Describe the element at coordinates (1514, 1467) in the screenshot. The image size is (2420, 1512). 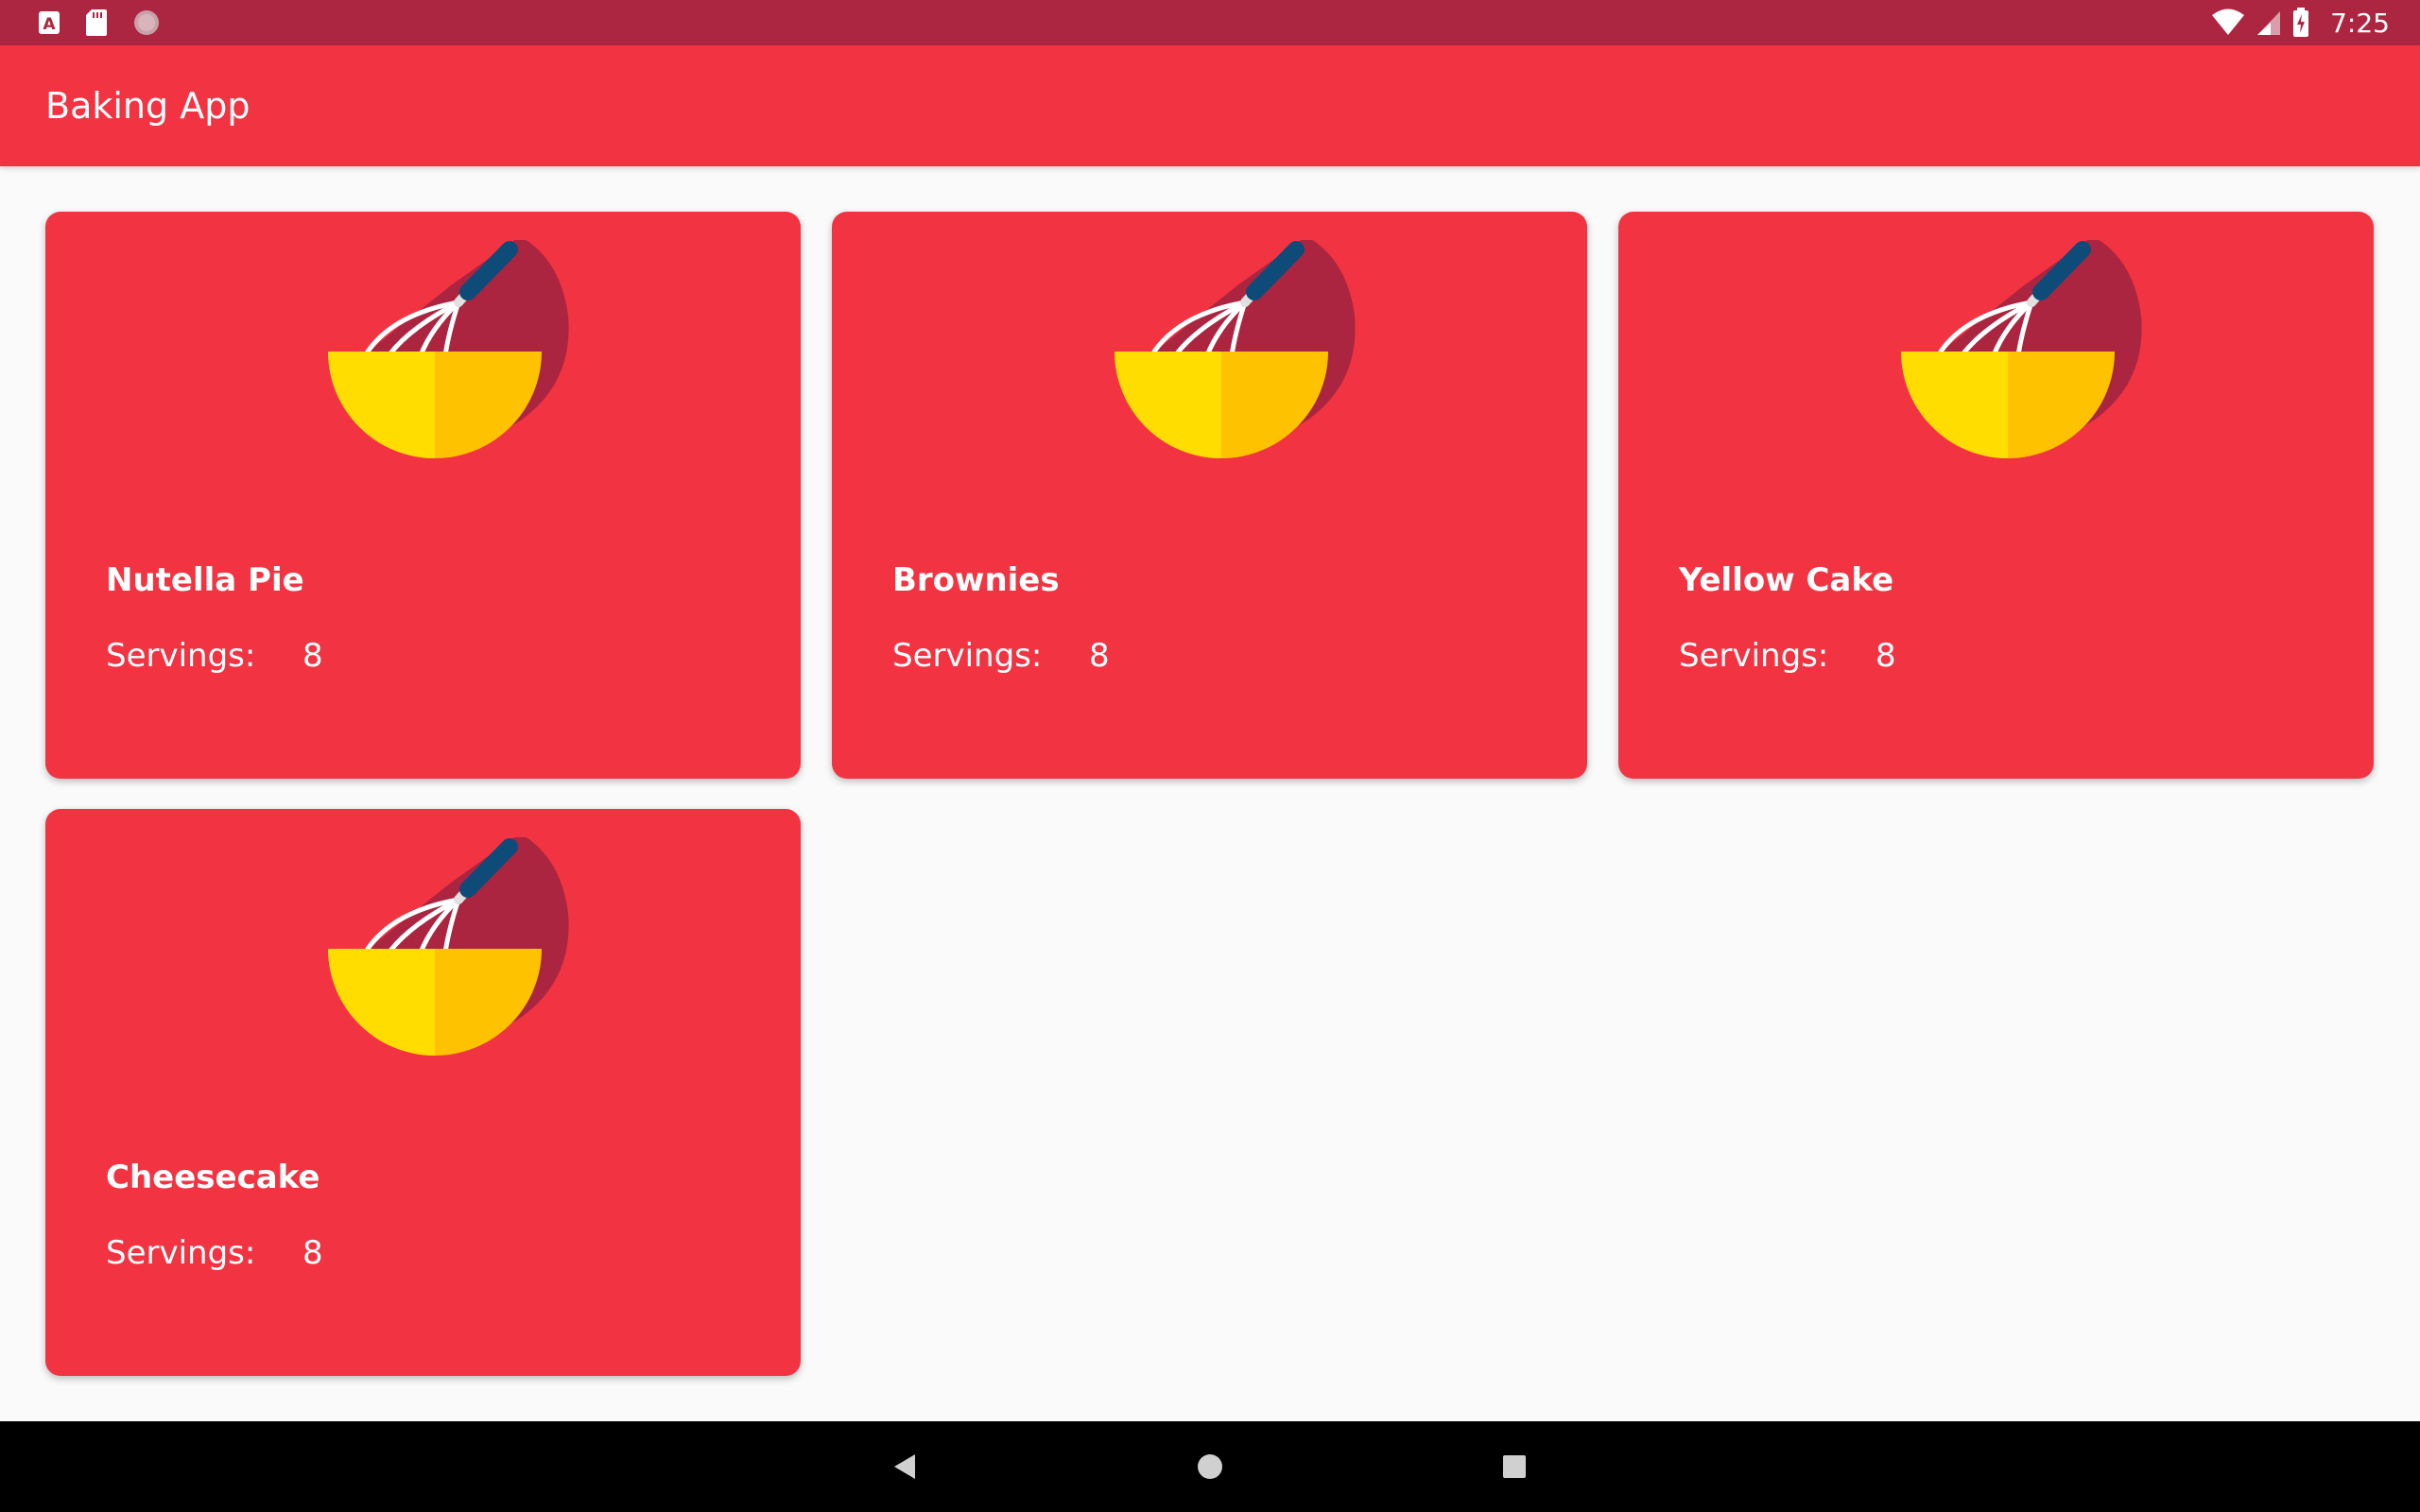
I see `recents-icon` at that location.